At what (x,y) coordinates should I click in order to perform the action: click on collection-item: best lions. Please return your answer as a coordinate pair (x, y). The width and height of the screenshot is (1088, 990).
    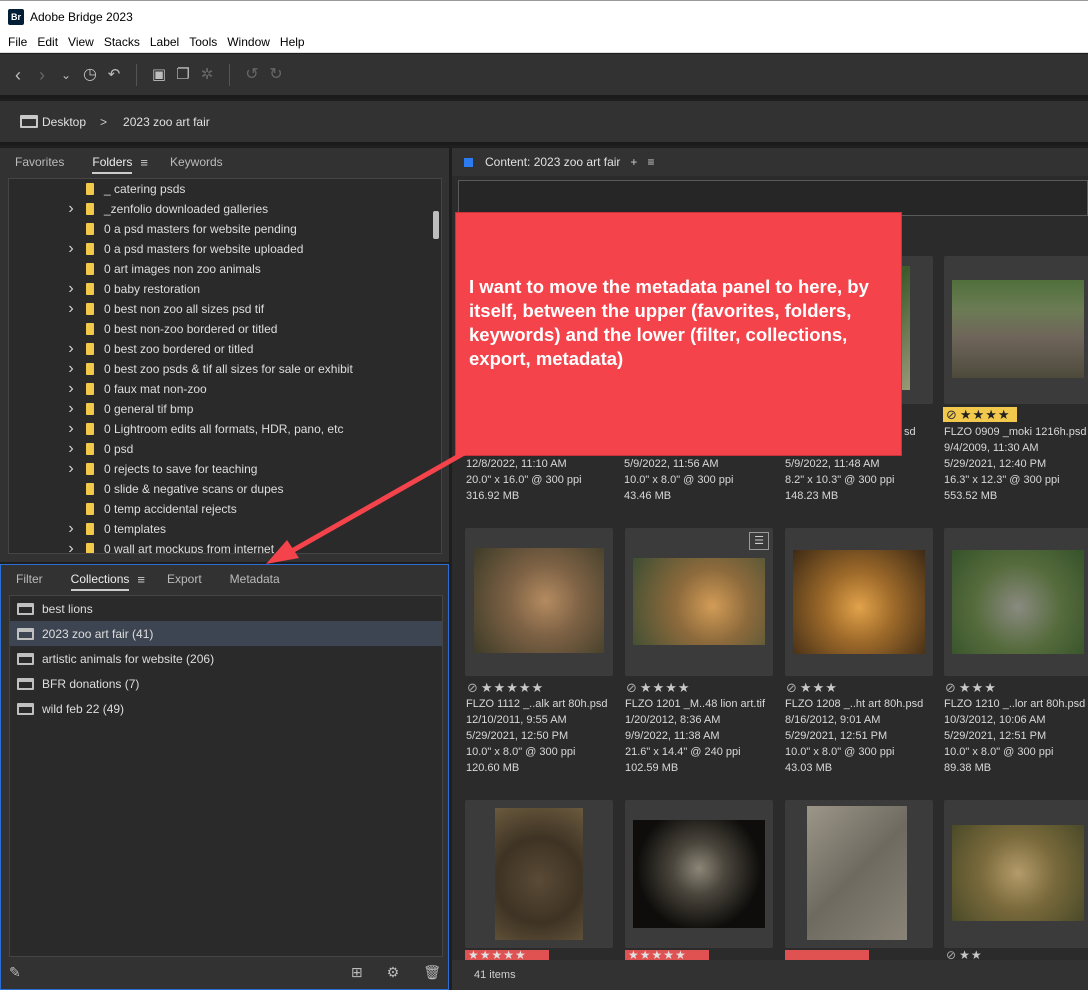
    Looking at the image, I should click on (226, 608).